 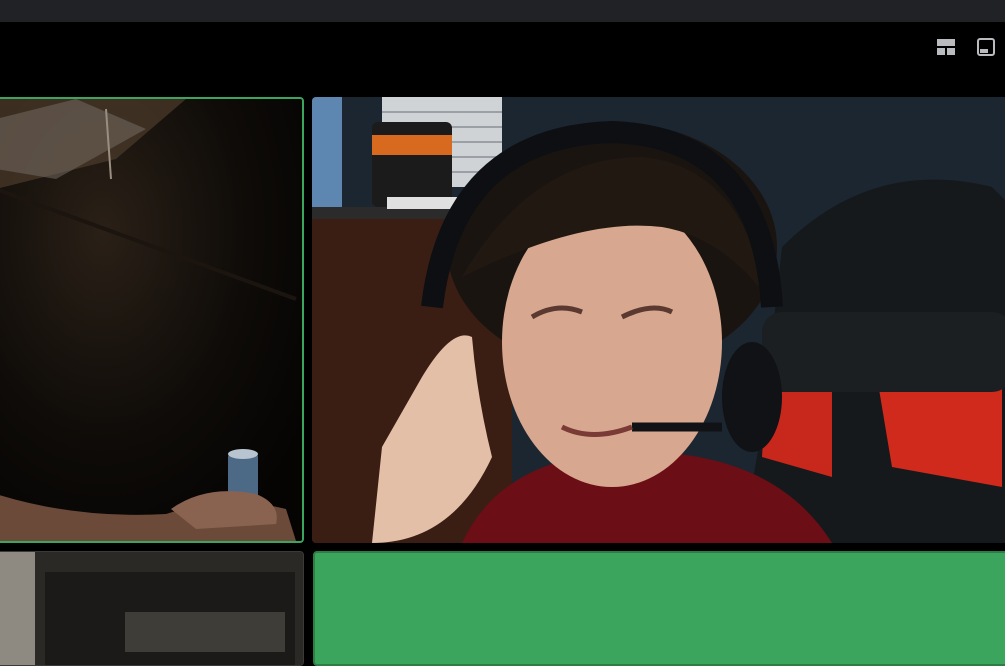 What do you see at coordinates (986, 47) in the screenshot?
I see `popout-window-icon` at bounding box center [986, 47].